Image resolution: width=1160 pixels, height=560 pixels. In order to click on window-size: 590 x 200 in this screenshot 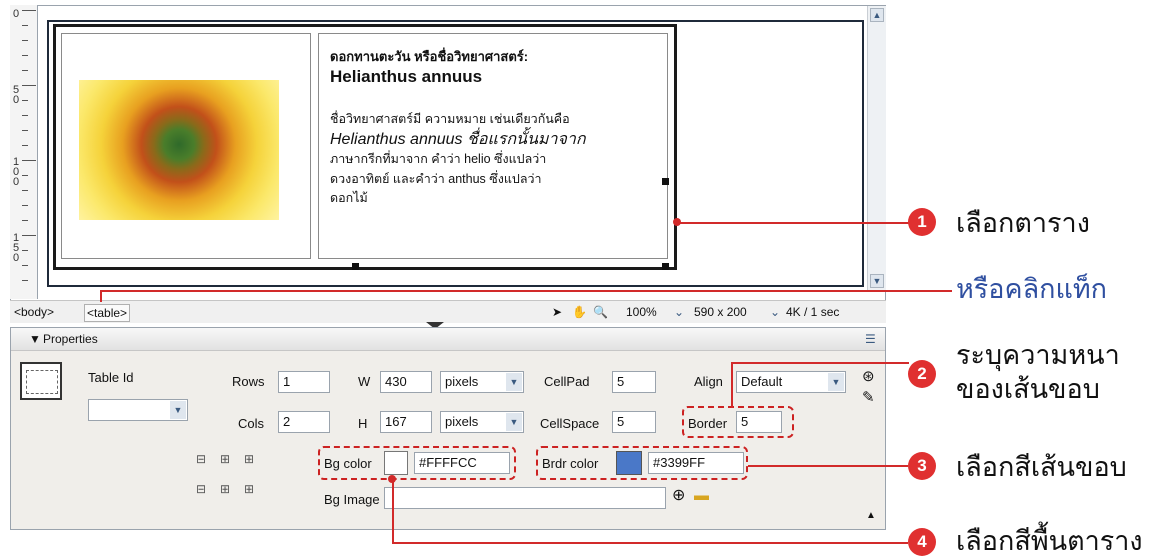, I will do `click(720, 312)`.